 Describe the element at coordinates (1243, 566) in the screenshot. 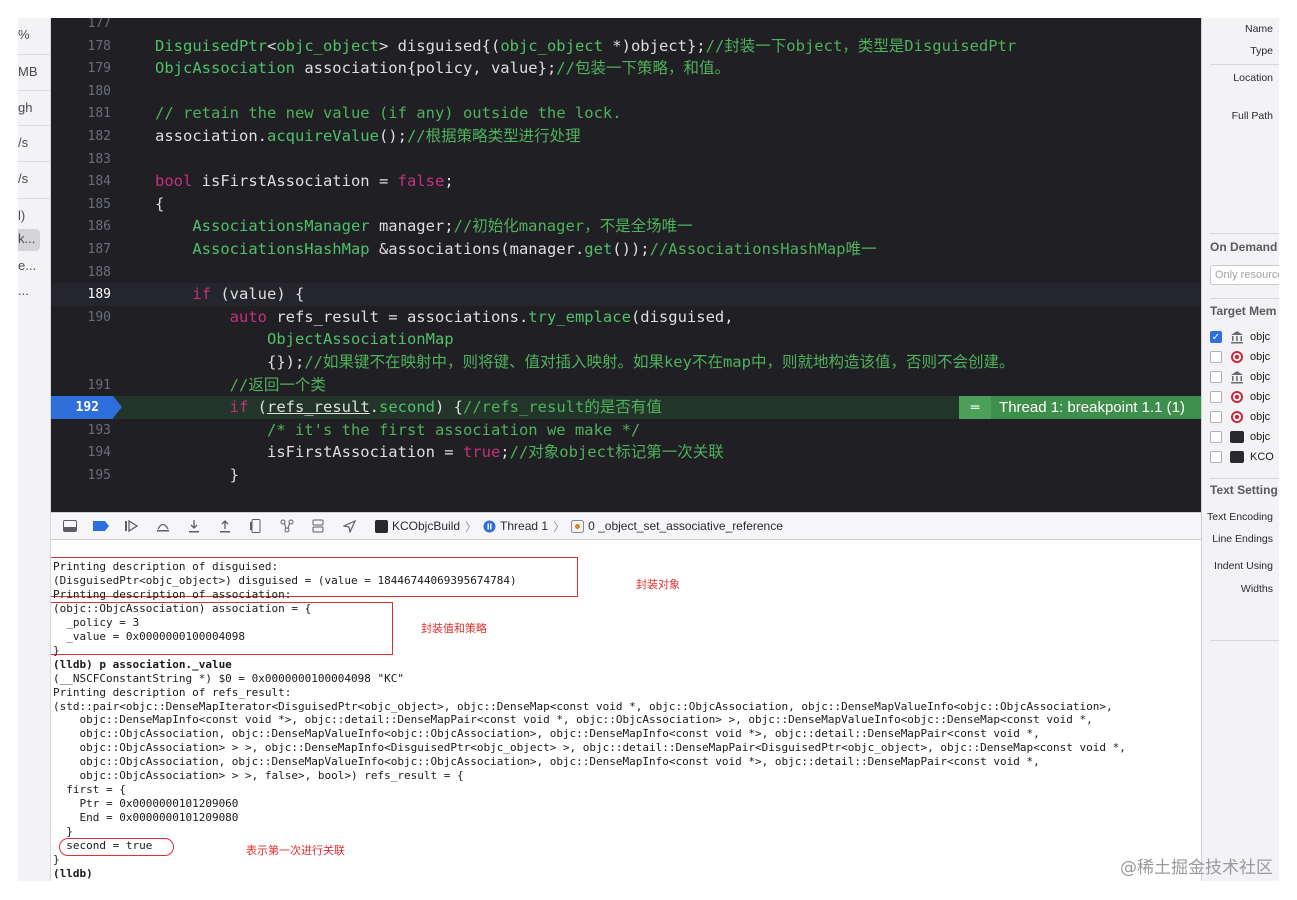

I see `indent-using-label: Indent Using` at that location.